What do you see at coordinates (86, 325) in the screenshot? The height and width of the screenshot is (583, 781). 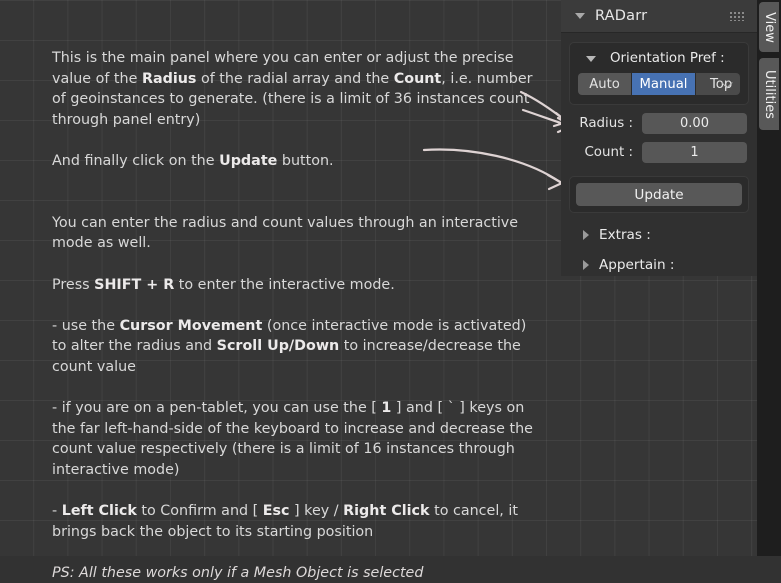 I see `p5-seg-a: - use the` at bounding box center [86, 325].